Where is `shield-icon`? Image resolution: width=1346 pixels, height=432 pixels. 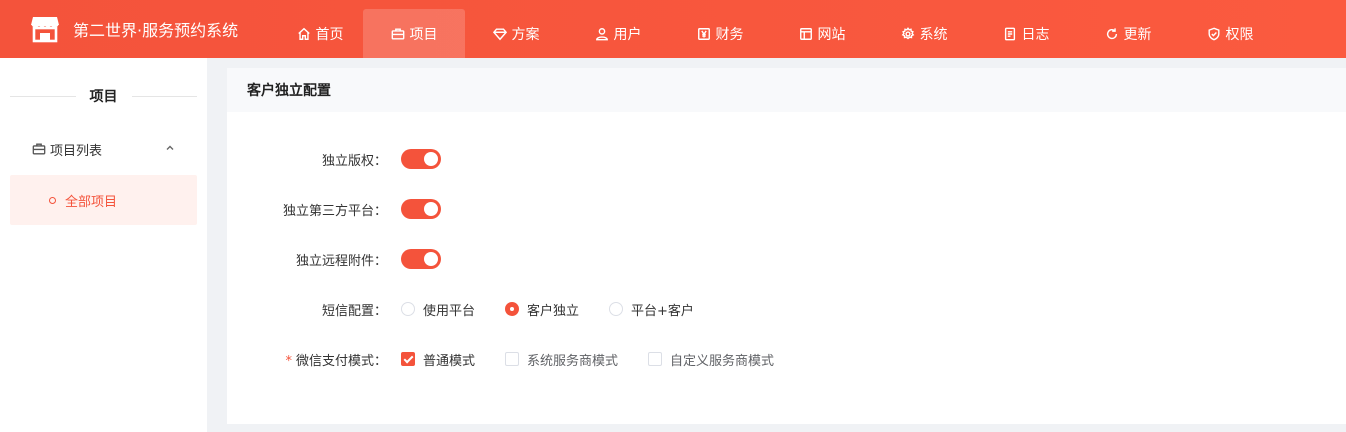 shield-icon is located at coordinates (1213, 33).